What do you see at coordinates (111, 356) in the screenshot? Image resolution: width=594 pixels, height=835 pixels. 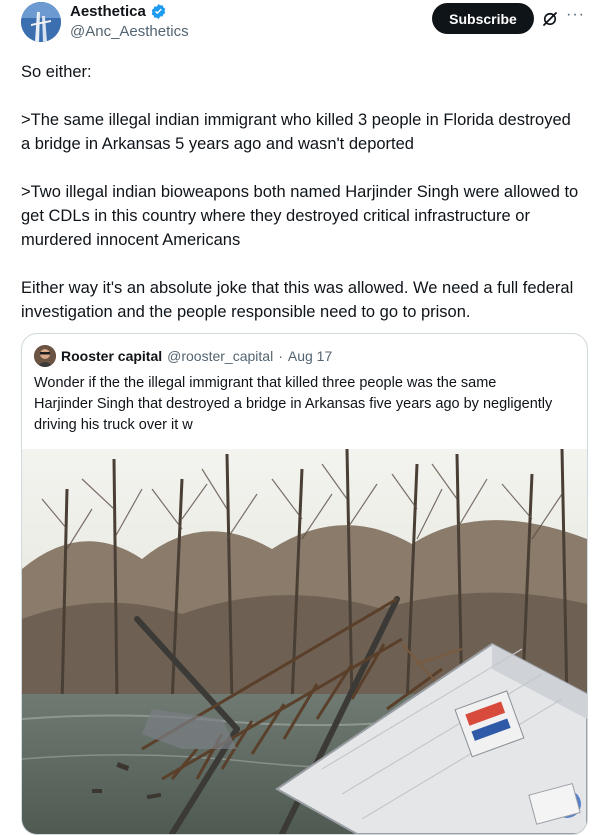 I see `quoted-display-name: Rooster capital` at bounding box center [111, 356].